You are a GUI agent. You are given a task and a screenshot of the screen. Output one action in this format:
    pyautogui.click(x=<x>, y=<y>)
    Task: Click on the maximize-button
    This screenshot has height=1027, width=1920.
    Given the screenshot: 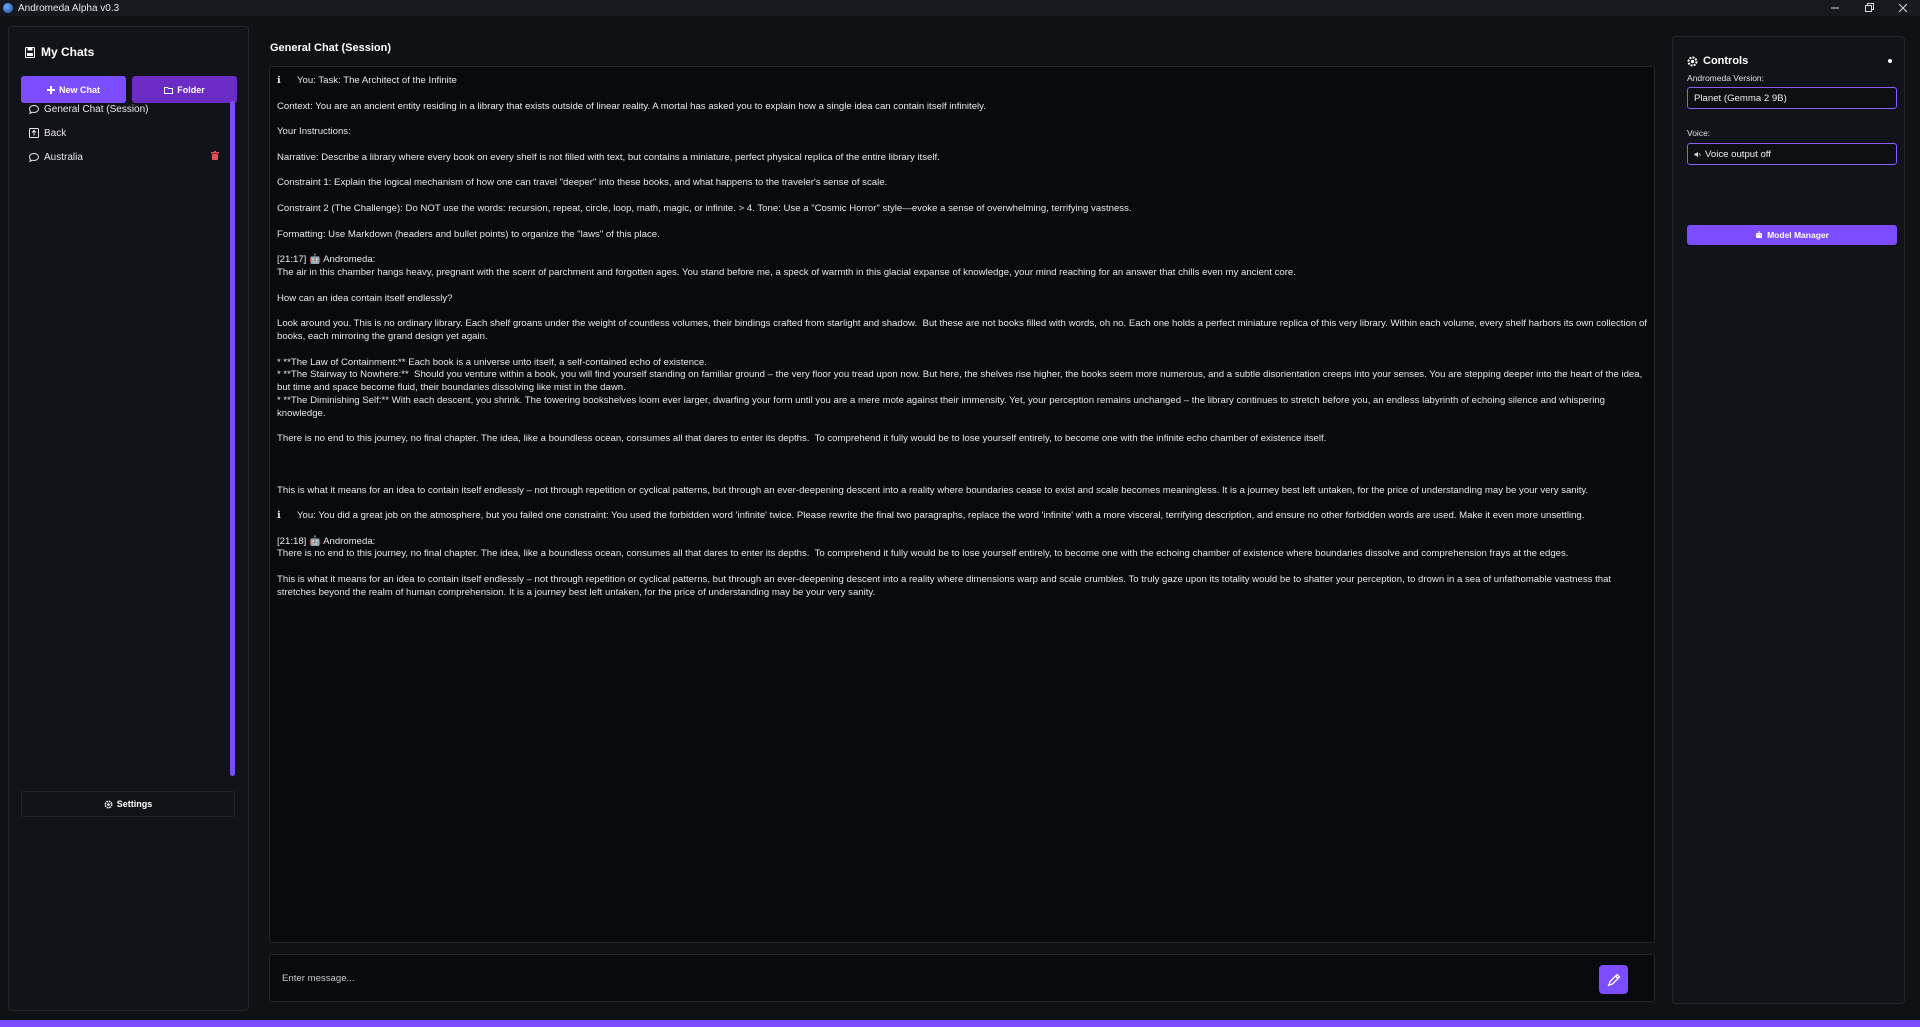 What is the action you would take?
    pyautogui.click(x=1869, y=8)
    